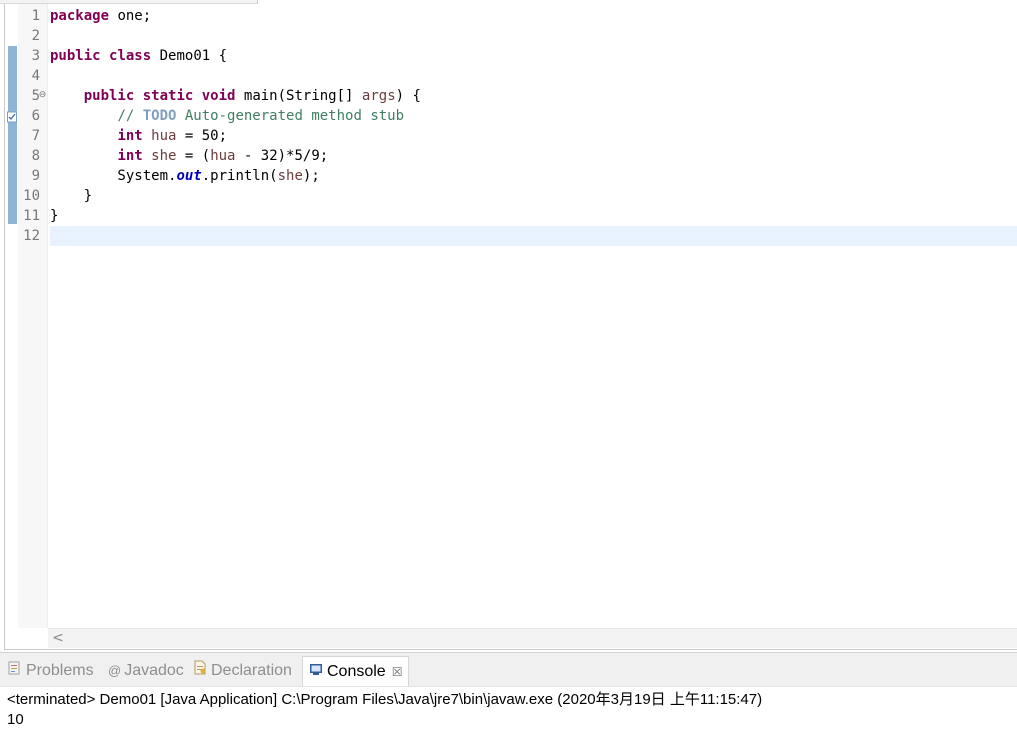 This screenshot has width=1017, height=729. What do you see at coordinates (113, 176) in the screenshot?
I see `code-token: System.` at bounding box center [113, 176].